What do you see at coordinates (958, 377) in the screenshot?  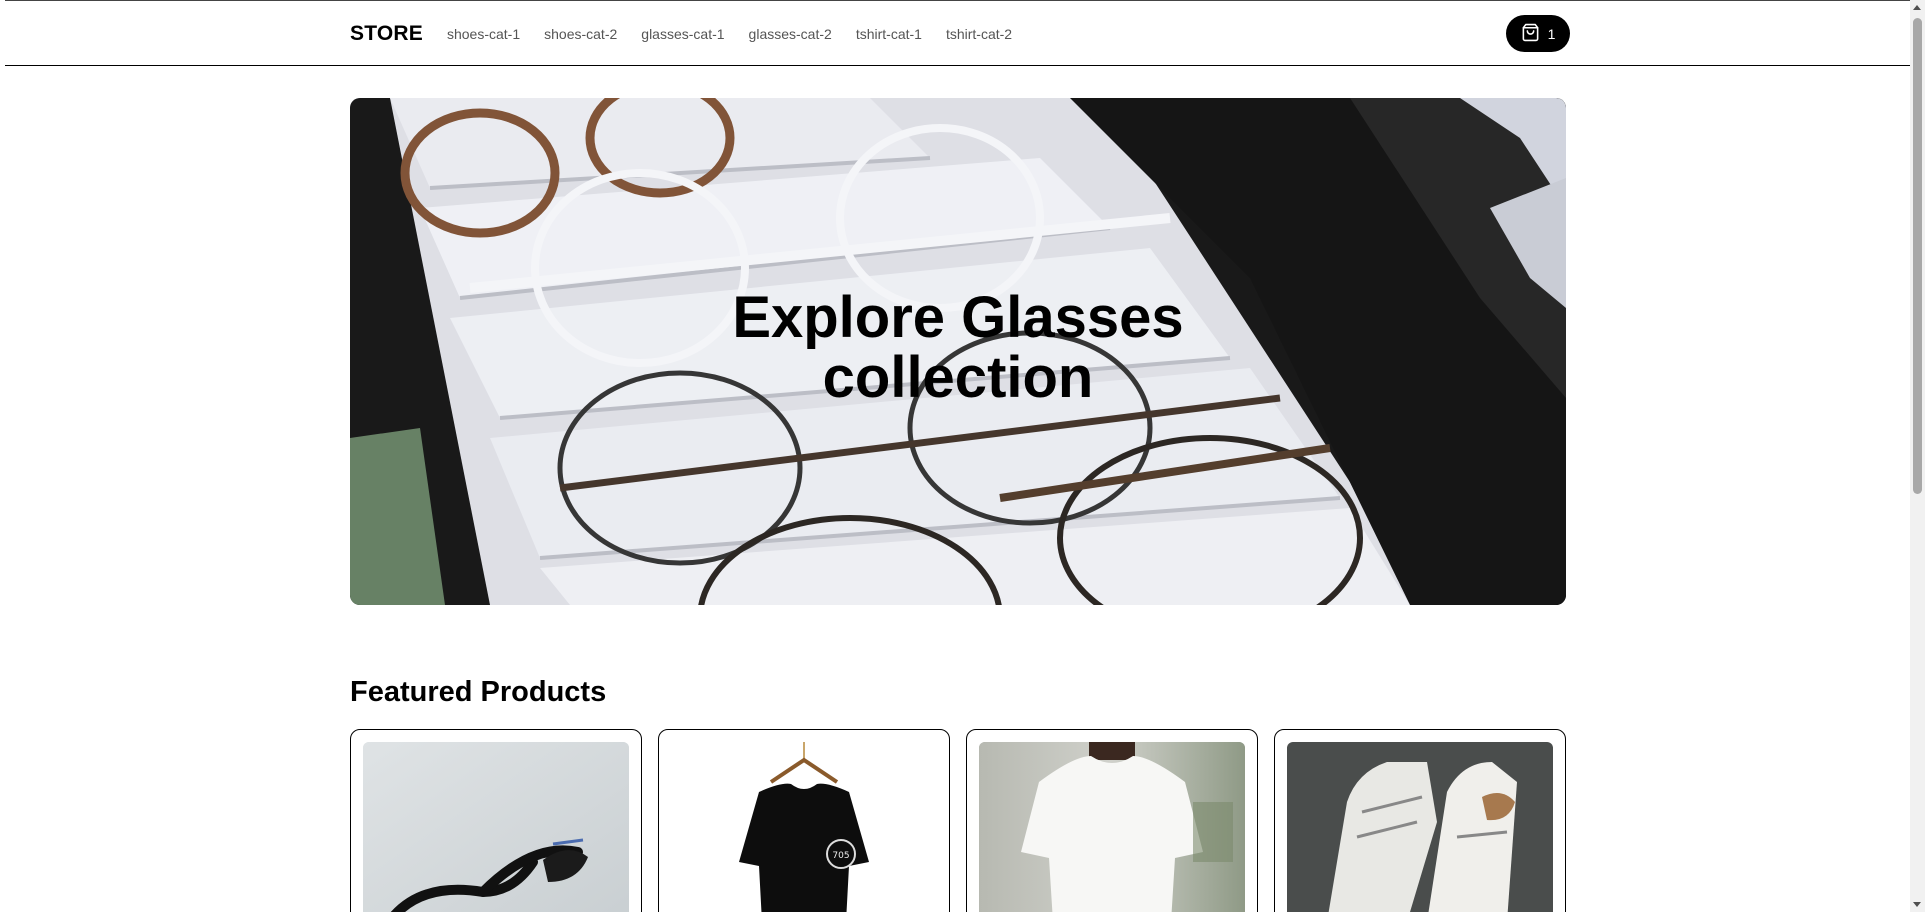 I see `hero-title-line-2: collection` at bounding box center [958, 377].